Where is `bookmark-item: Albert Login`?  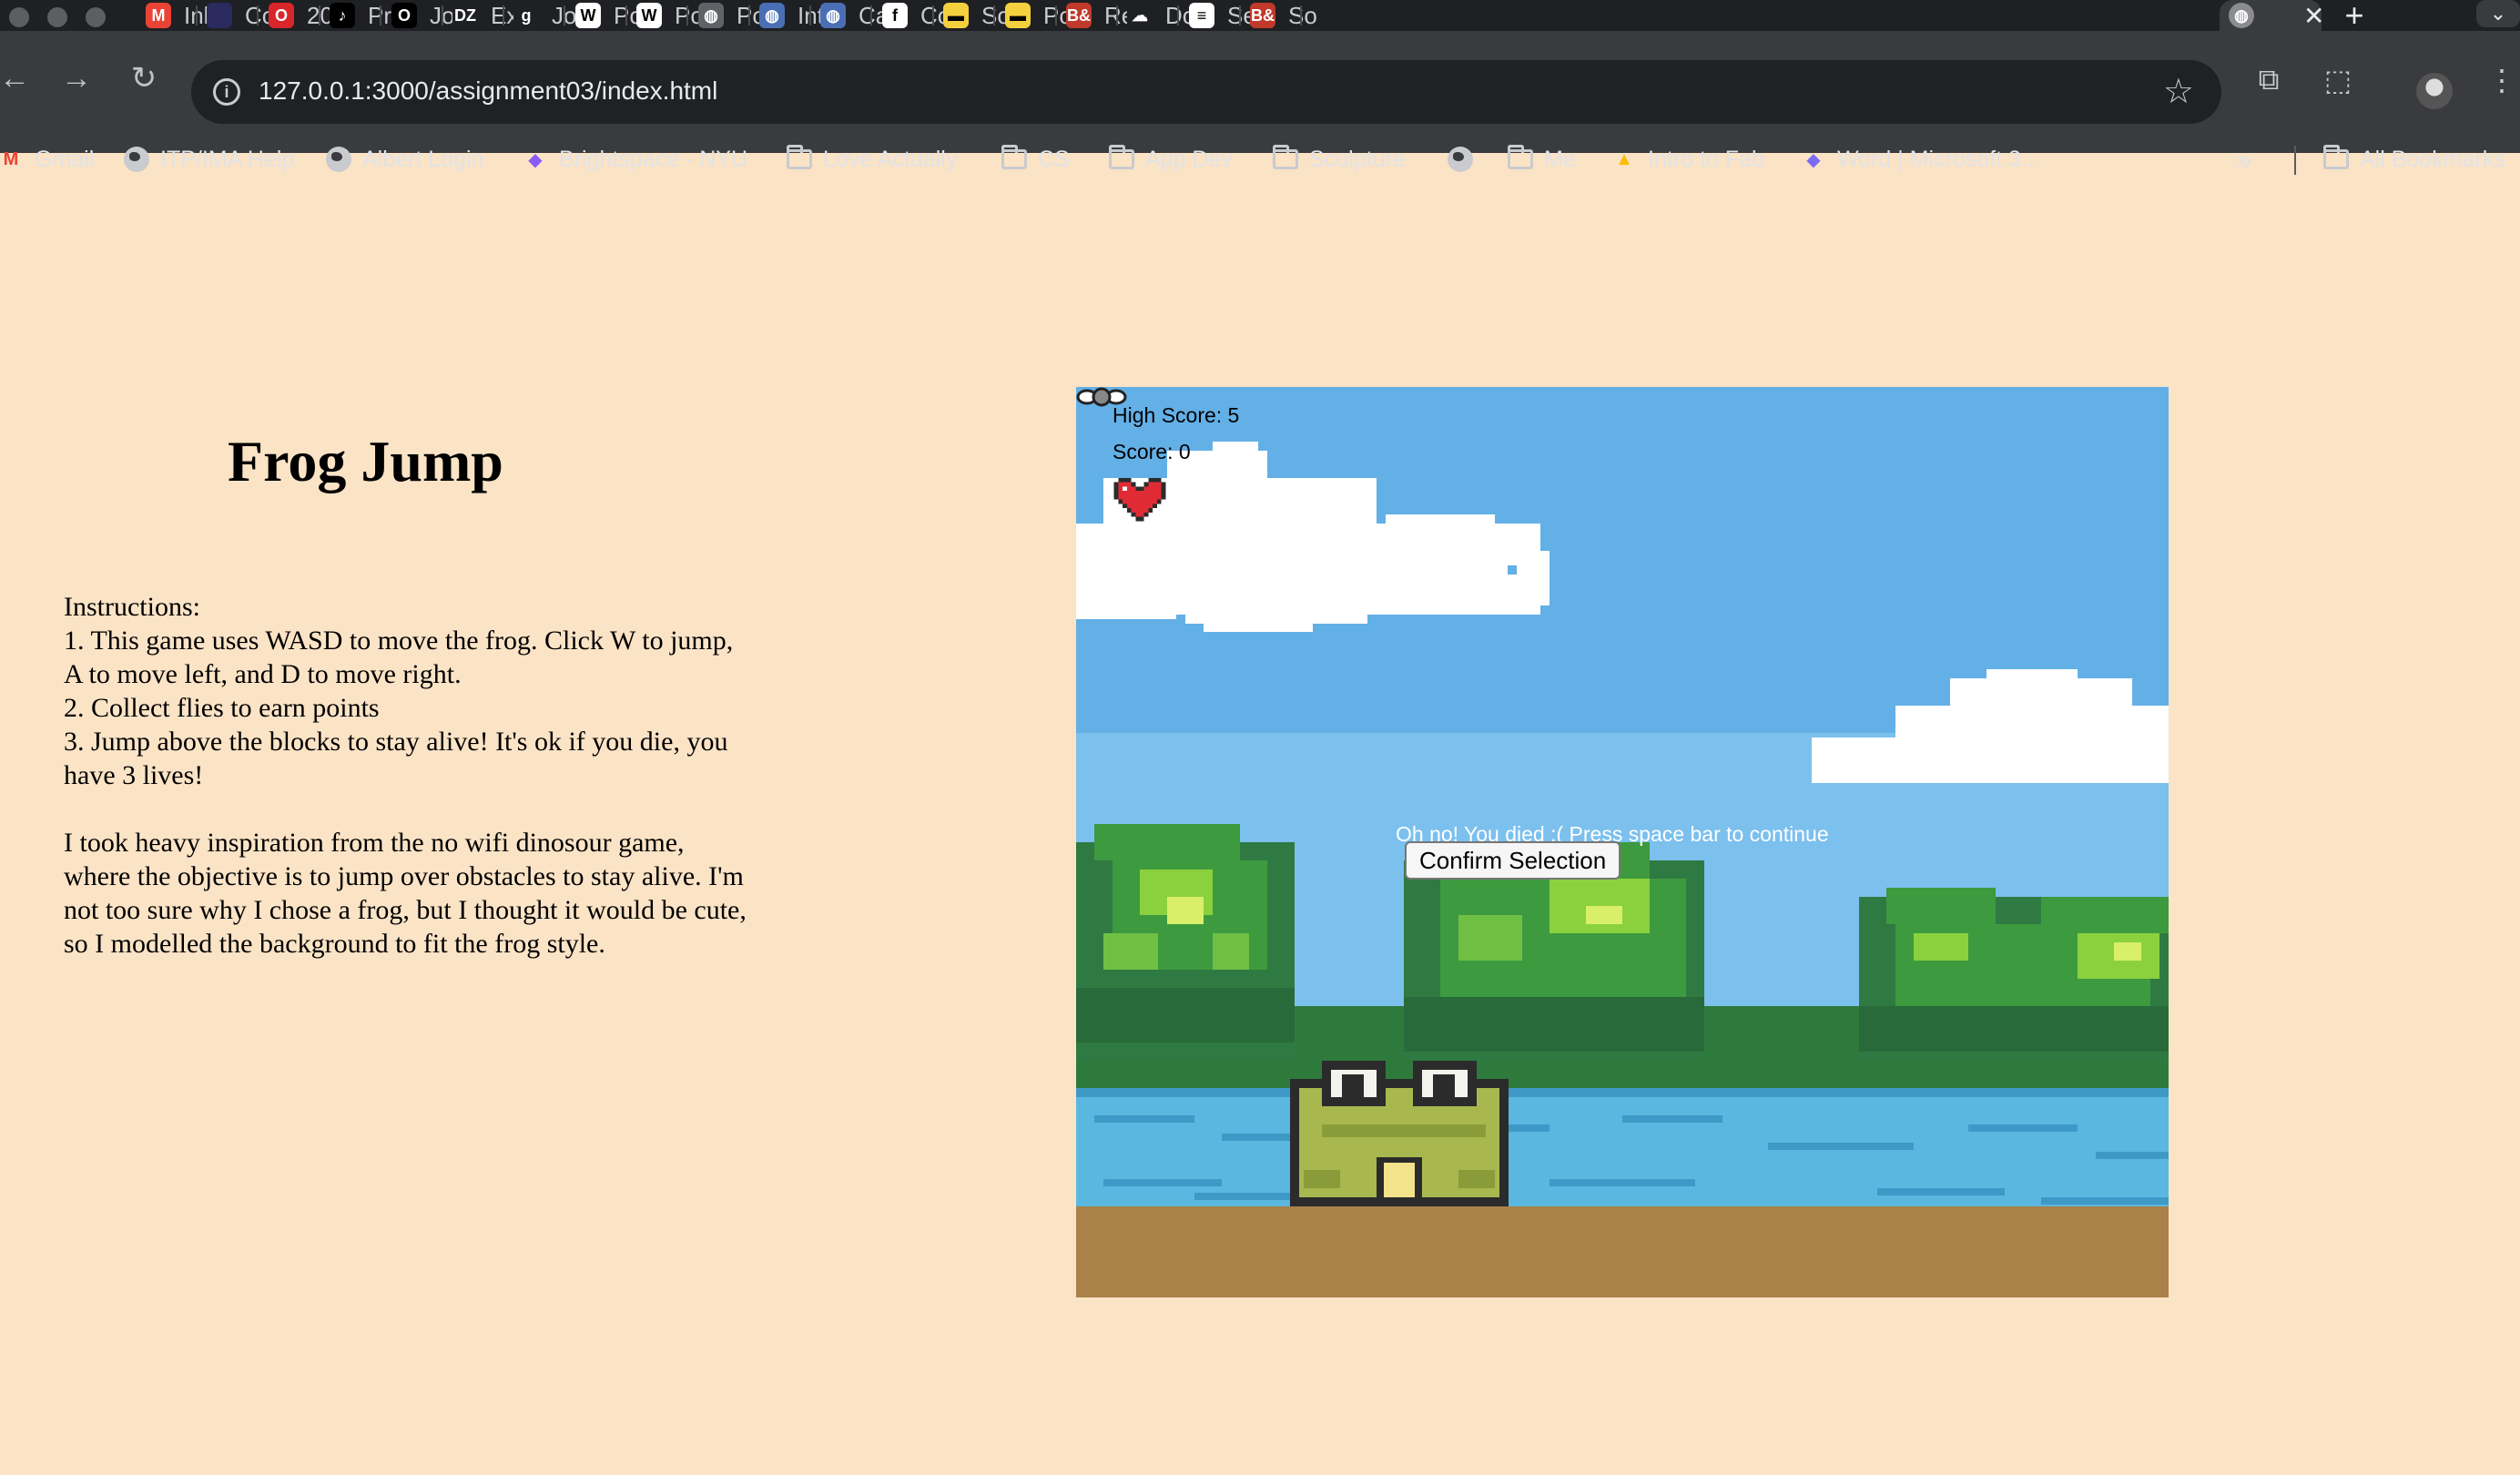 bookmark-item: Albert Login is located at coordinates (405, 159).